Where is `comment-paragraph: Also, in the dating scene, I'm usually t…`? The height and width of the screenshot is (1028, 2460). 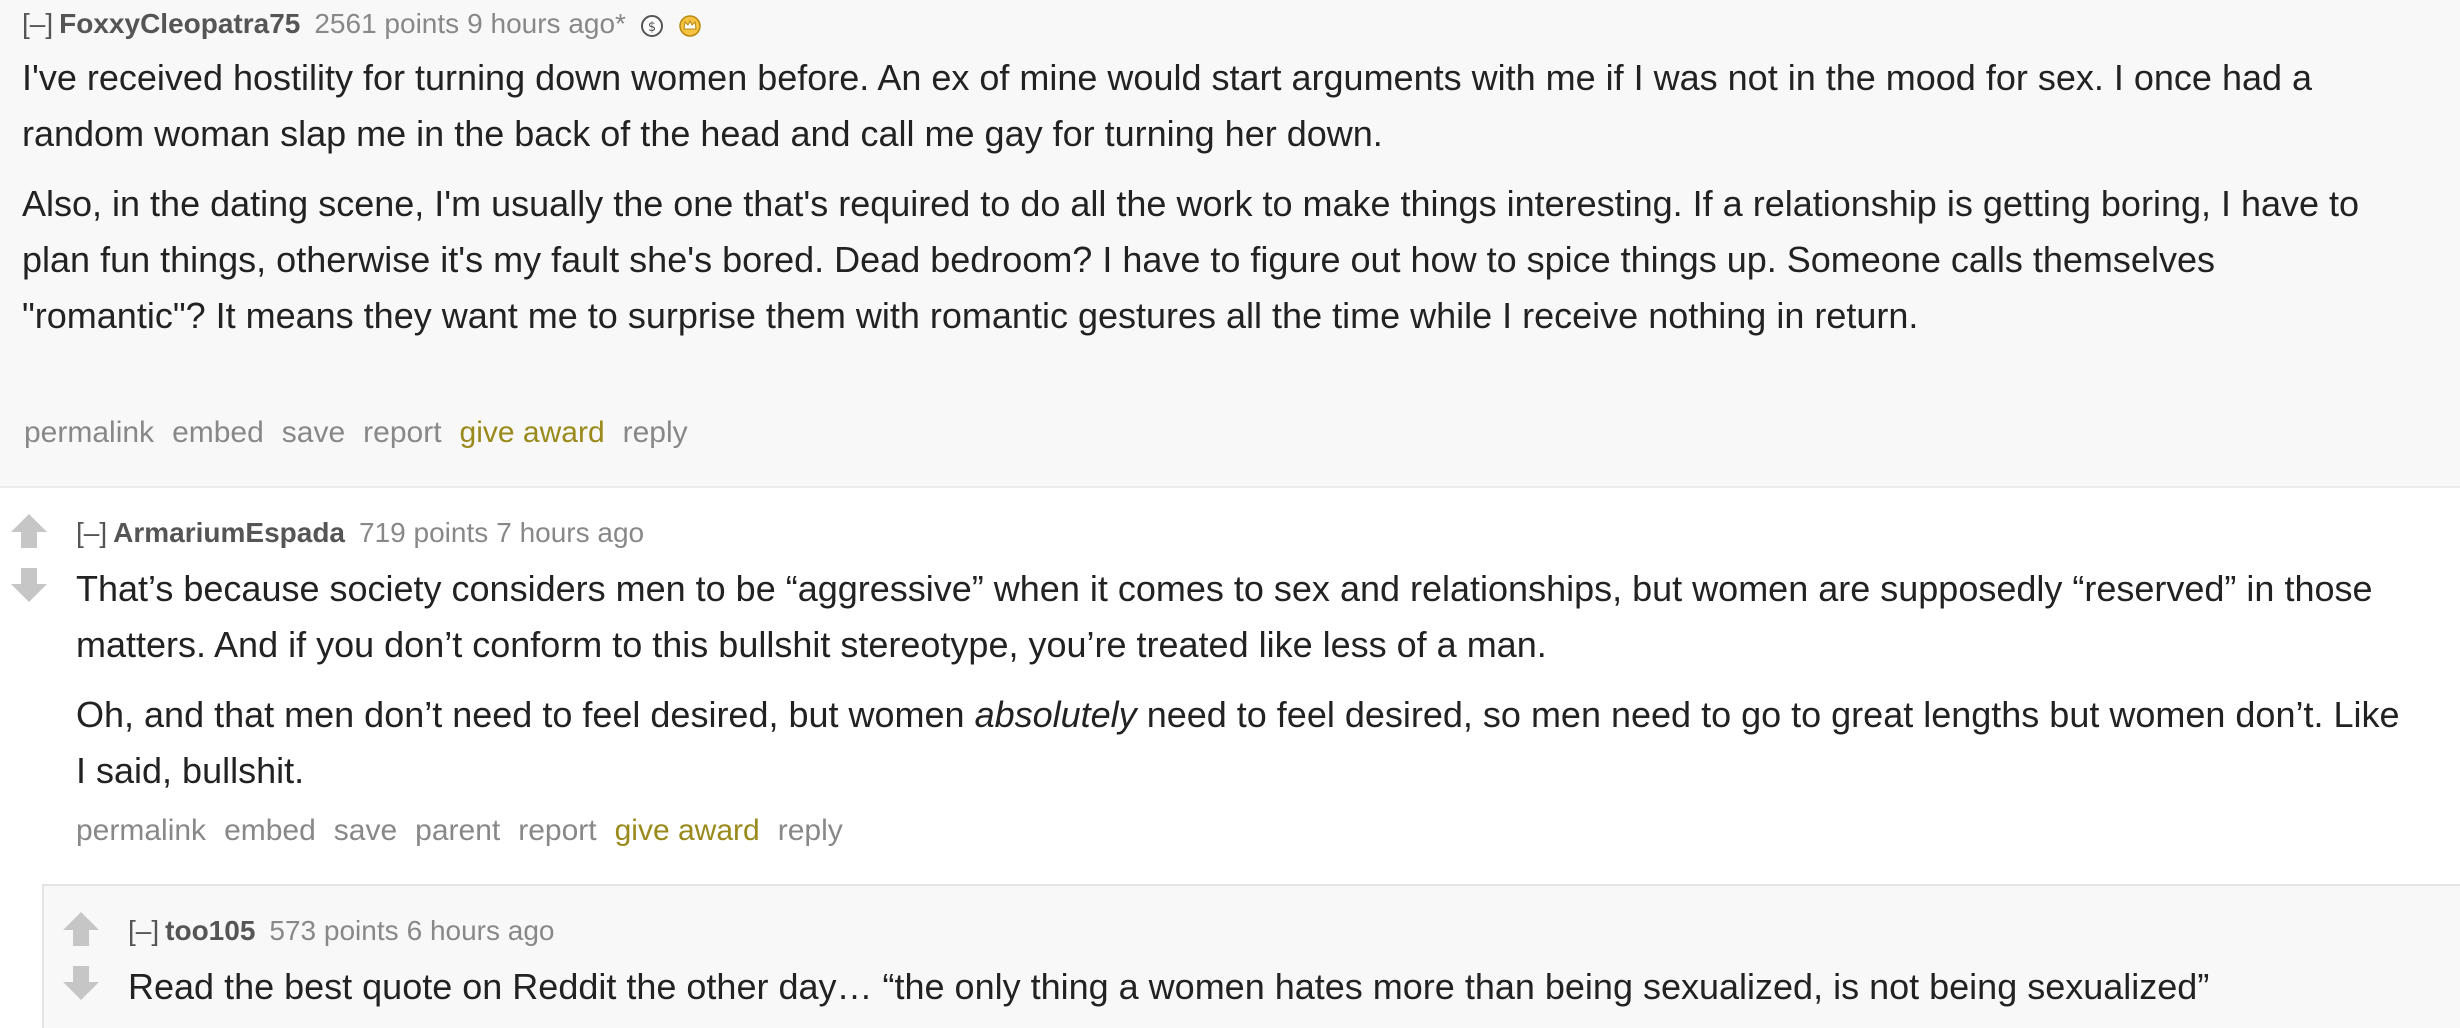 comment-paragraph: Also, in the dating scene, I'm usually t… is located at coordinates (1191, 259).